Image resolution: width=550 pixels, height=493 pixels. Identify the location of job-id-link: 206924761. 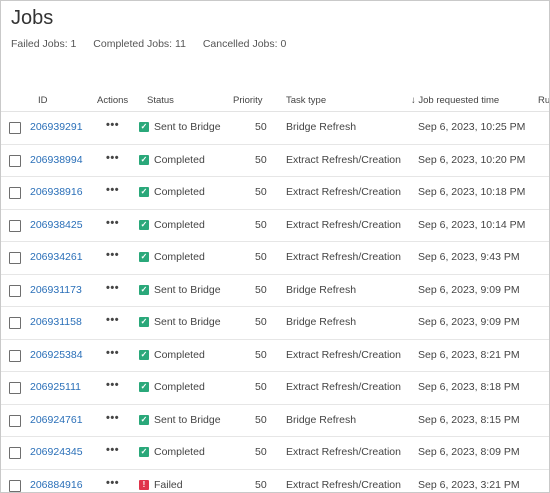
(56, 420).